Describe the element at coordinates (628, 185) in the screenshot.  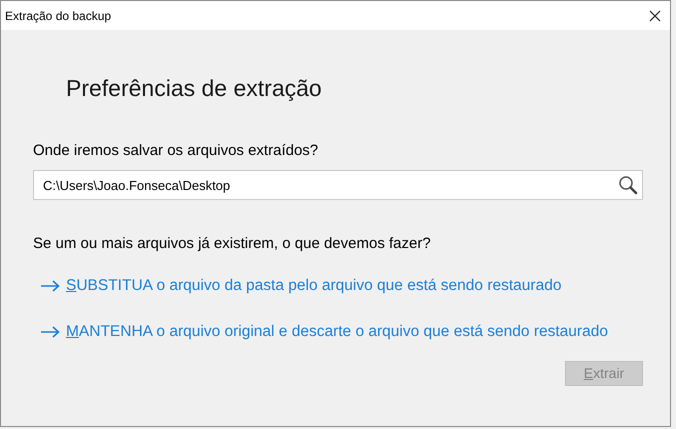
I see `search-icon` at that location.